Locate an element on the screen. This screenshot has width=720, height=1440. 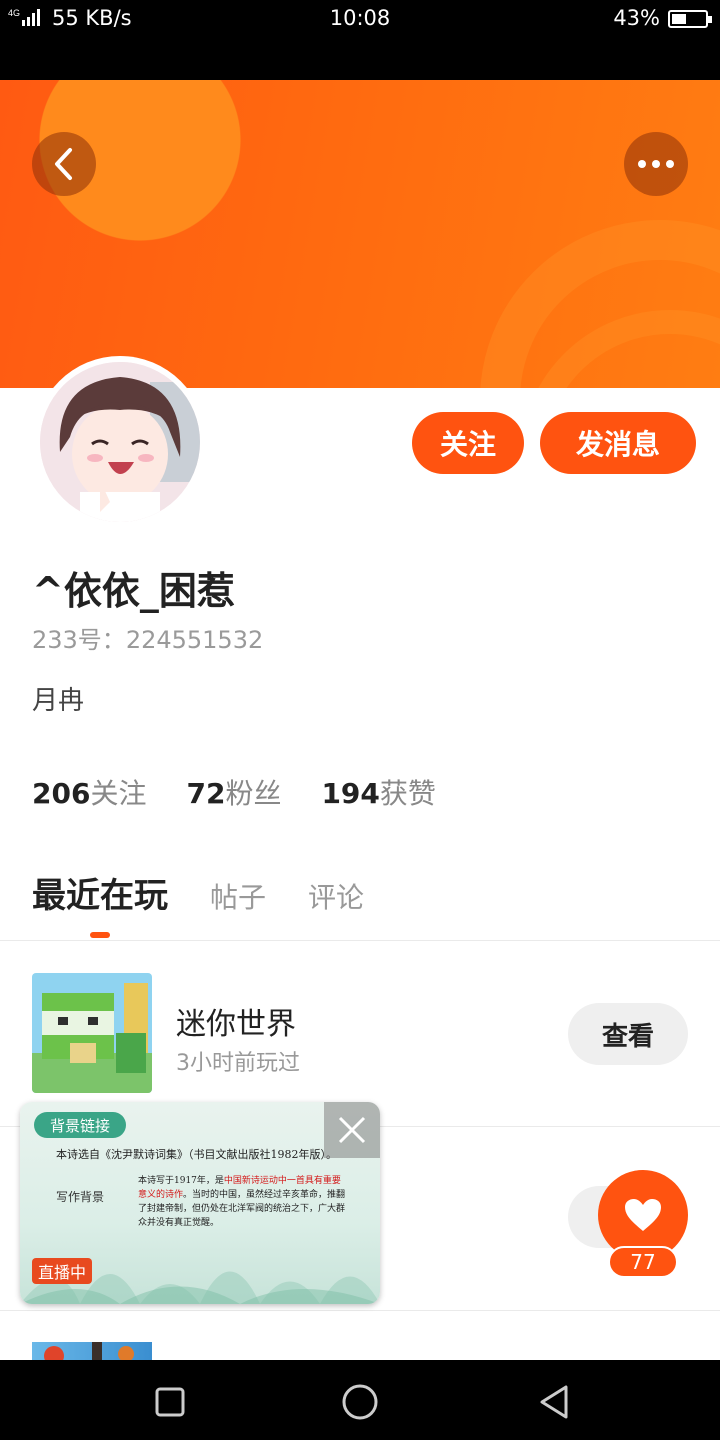
row-divider is located at coordinates (360, 1310).